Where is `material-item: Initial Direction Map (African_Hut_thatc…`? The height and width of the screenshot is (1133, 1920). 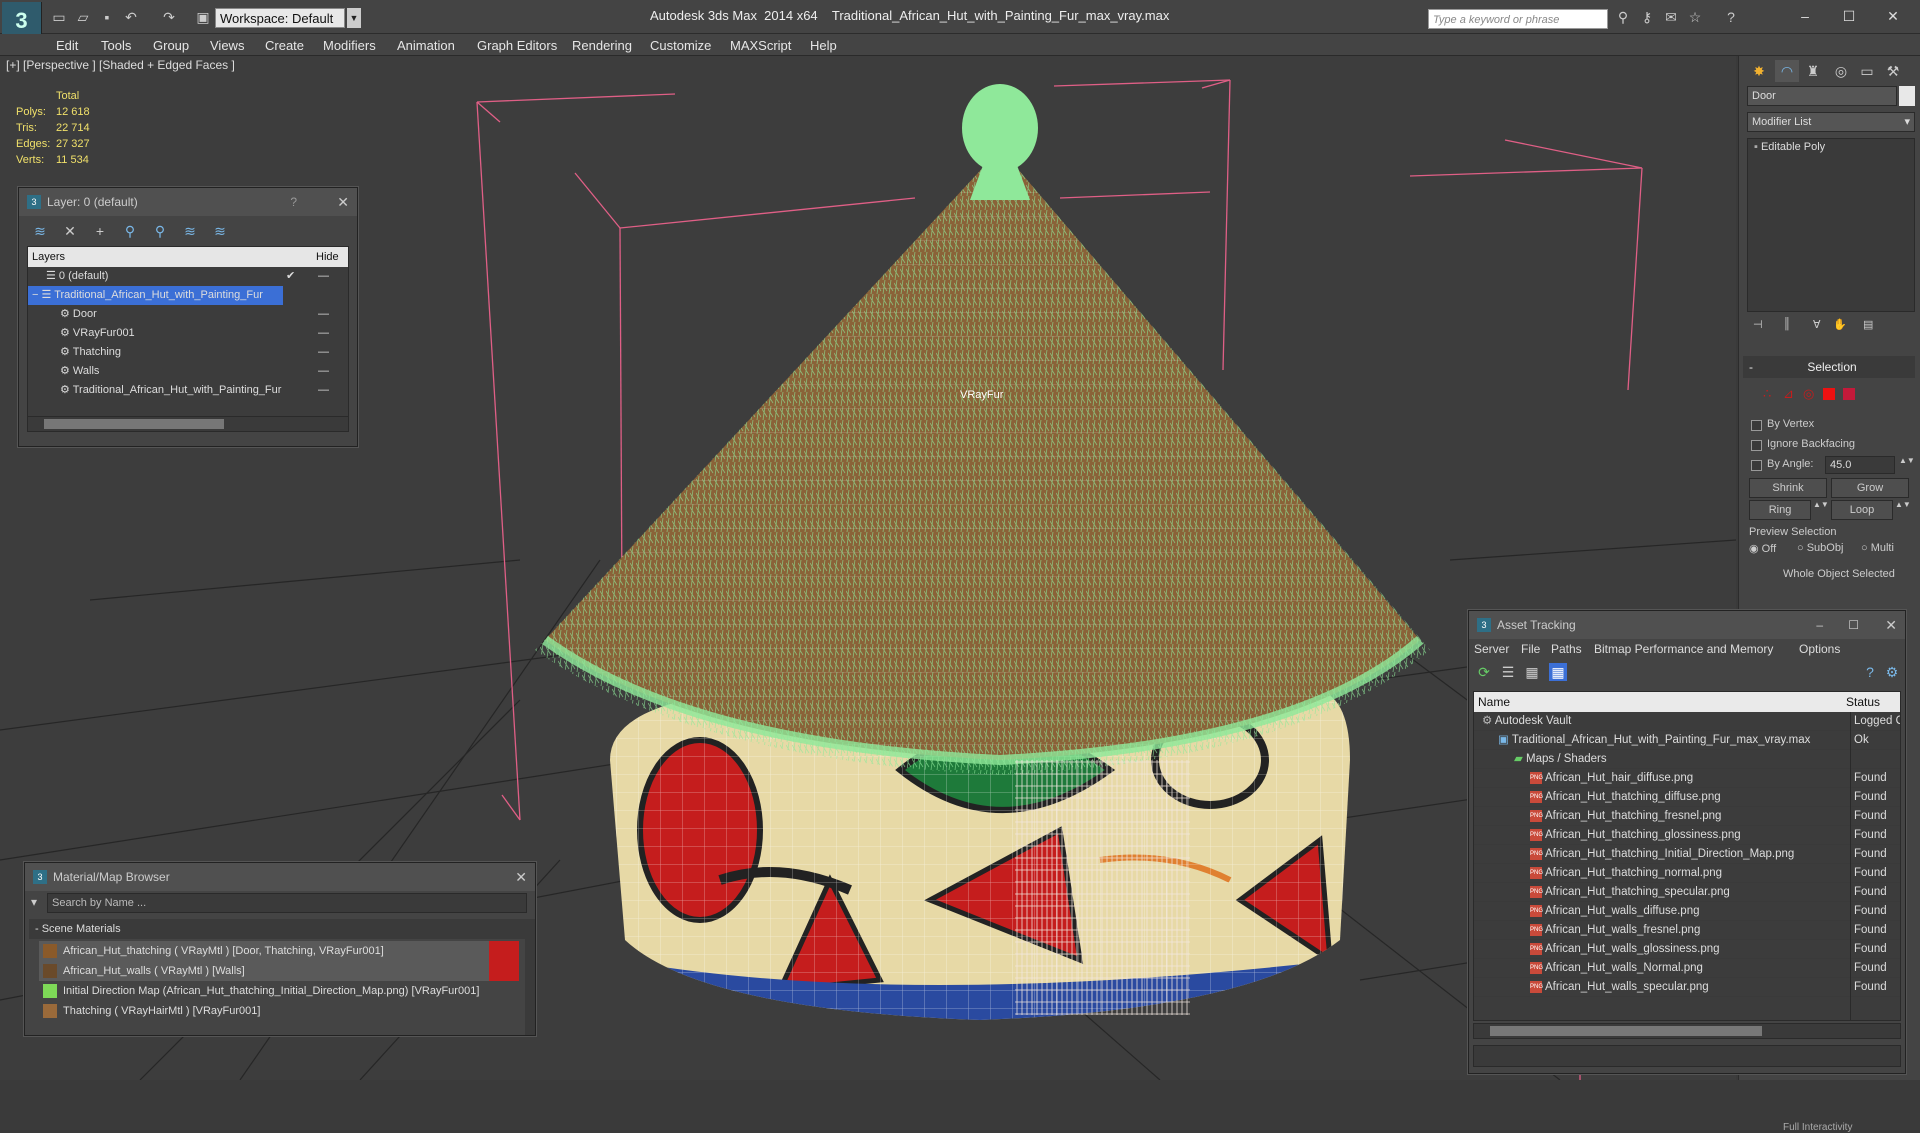
material-item: Initial Direction Map (African_Hut_thatc… is located at coordinates (279, 991).